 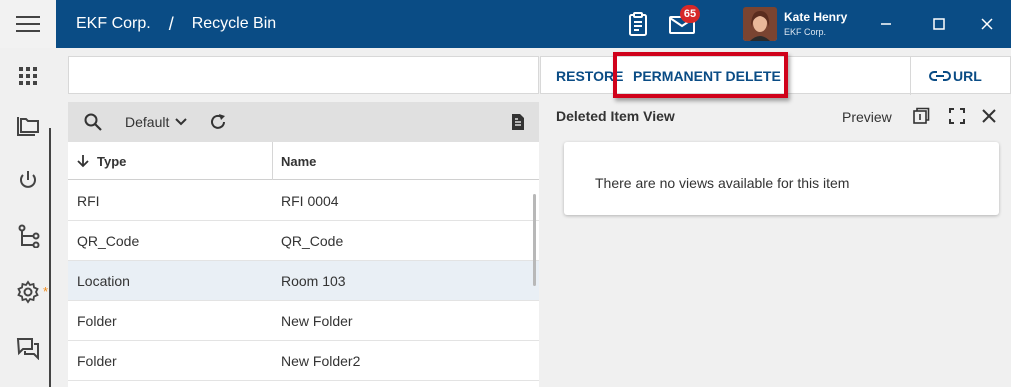 I want to click on open-in-window-icon, so click(x=921, y=116).